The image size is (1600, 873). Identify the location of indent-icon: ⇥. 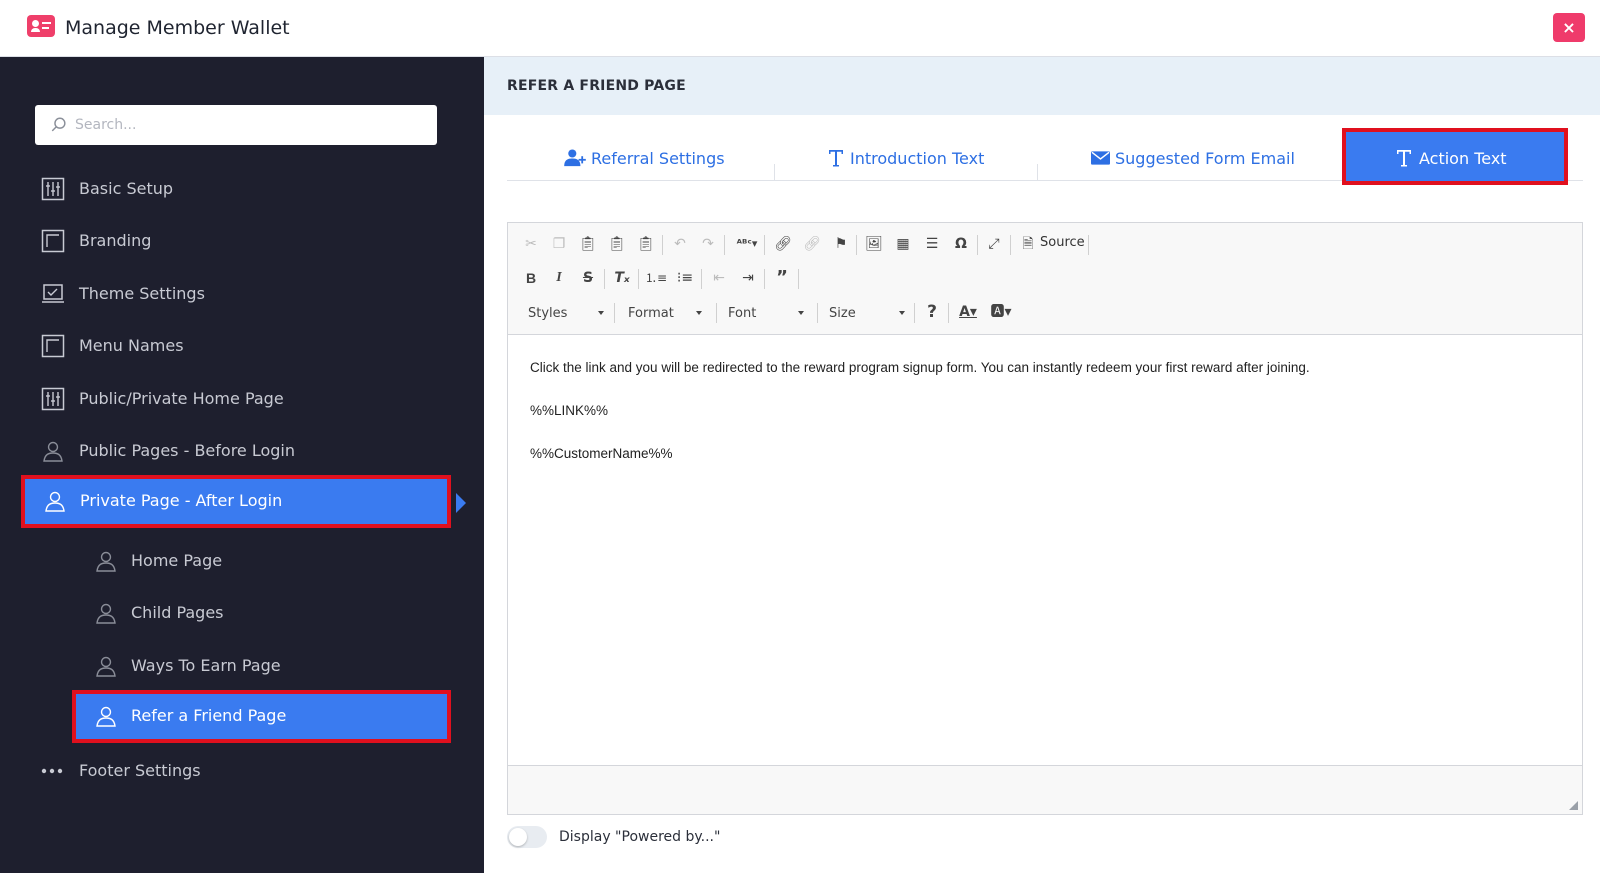
(748, 278).